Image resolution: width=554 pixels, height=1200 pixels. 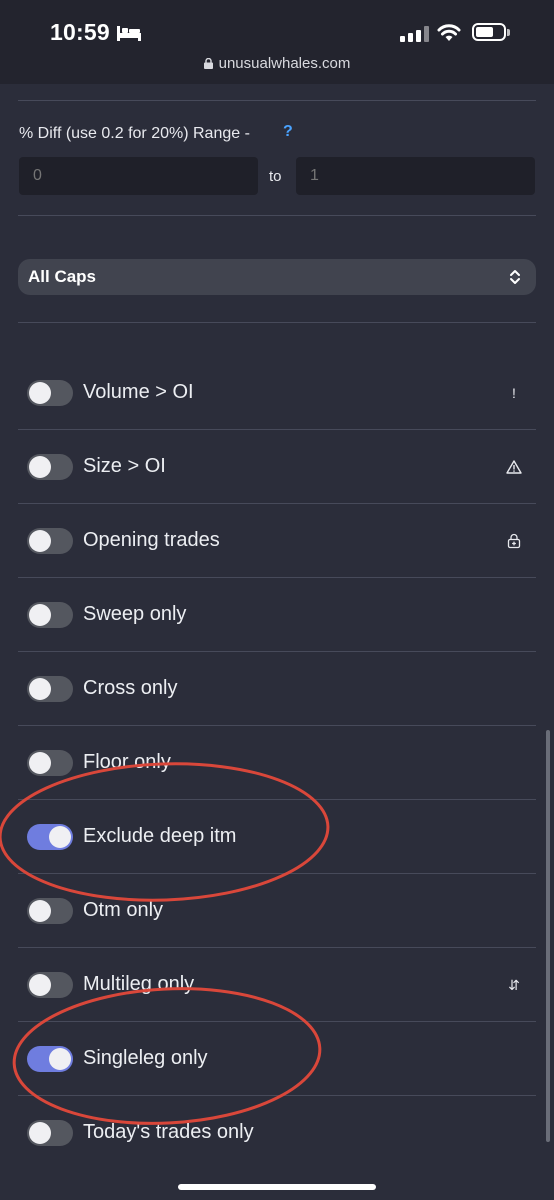 What do you see at coordinates (50, 1133) in the screenshot?
I see `todays-trades-only-toggle` at bounding box center [50, 1133].